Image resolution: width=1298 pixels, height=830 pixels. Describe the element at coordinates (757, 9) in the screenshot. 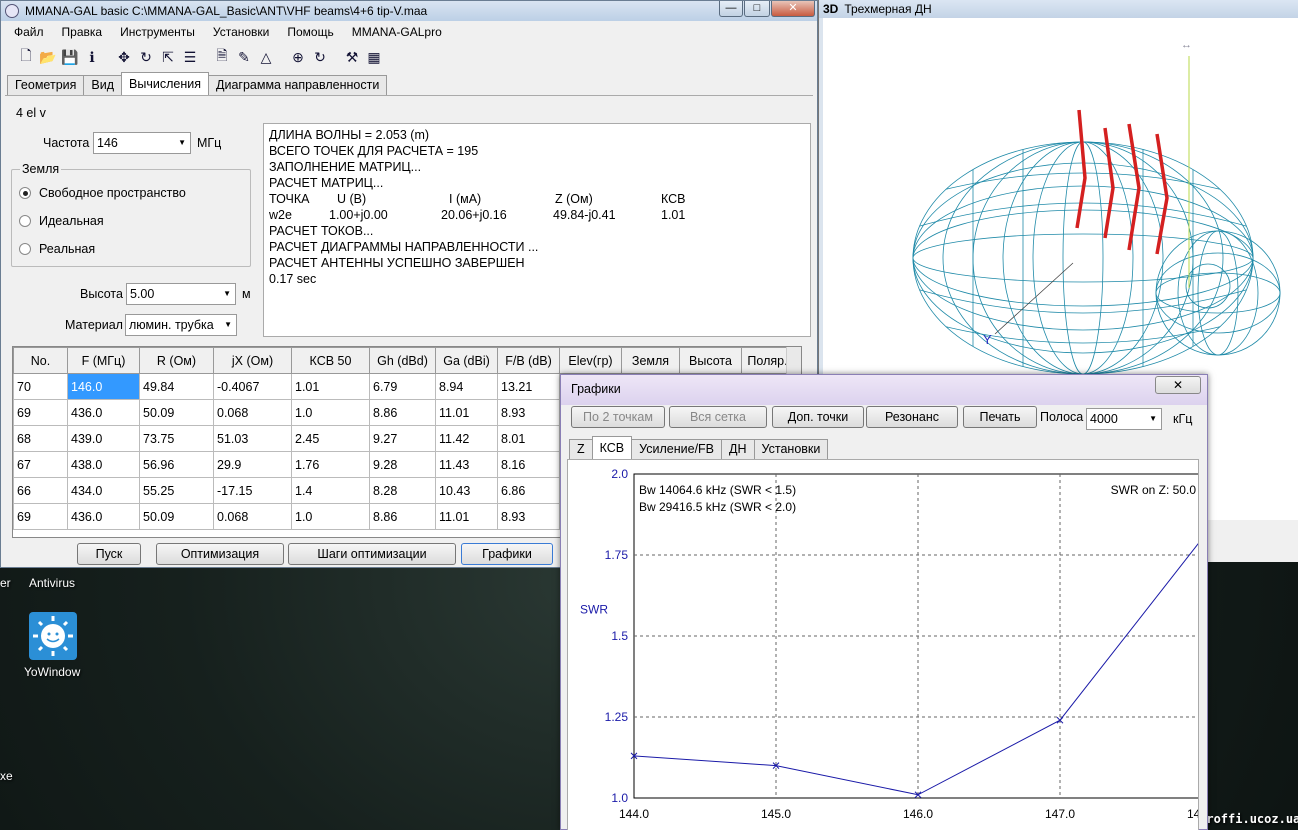

I see `maximize-button: □` at that location.